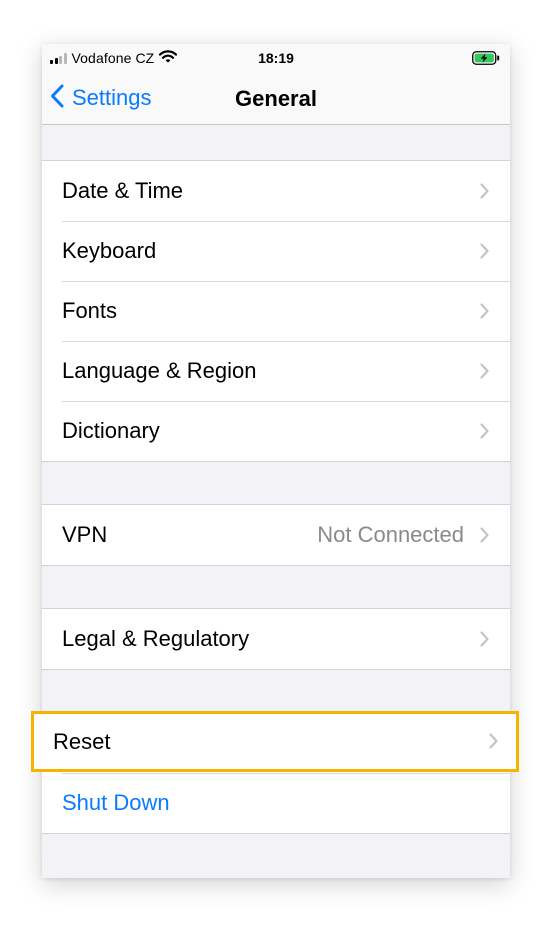 This screenshot has height=927, width=550. I want to click on vpn-status-value: Not Connected, so click(390, 534).